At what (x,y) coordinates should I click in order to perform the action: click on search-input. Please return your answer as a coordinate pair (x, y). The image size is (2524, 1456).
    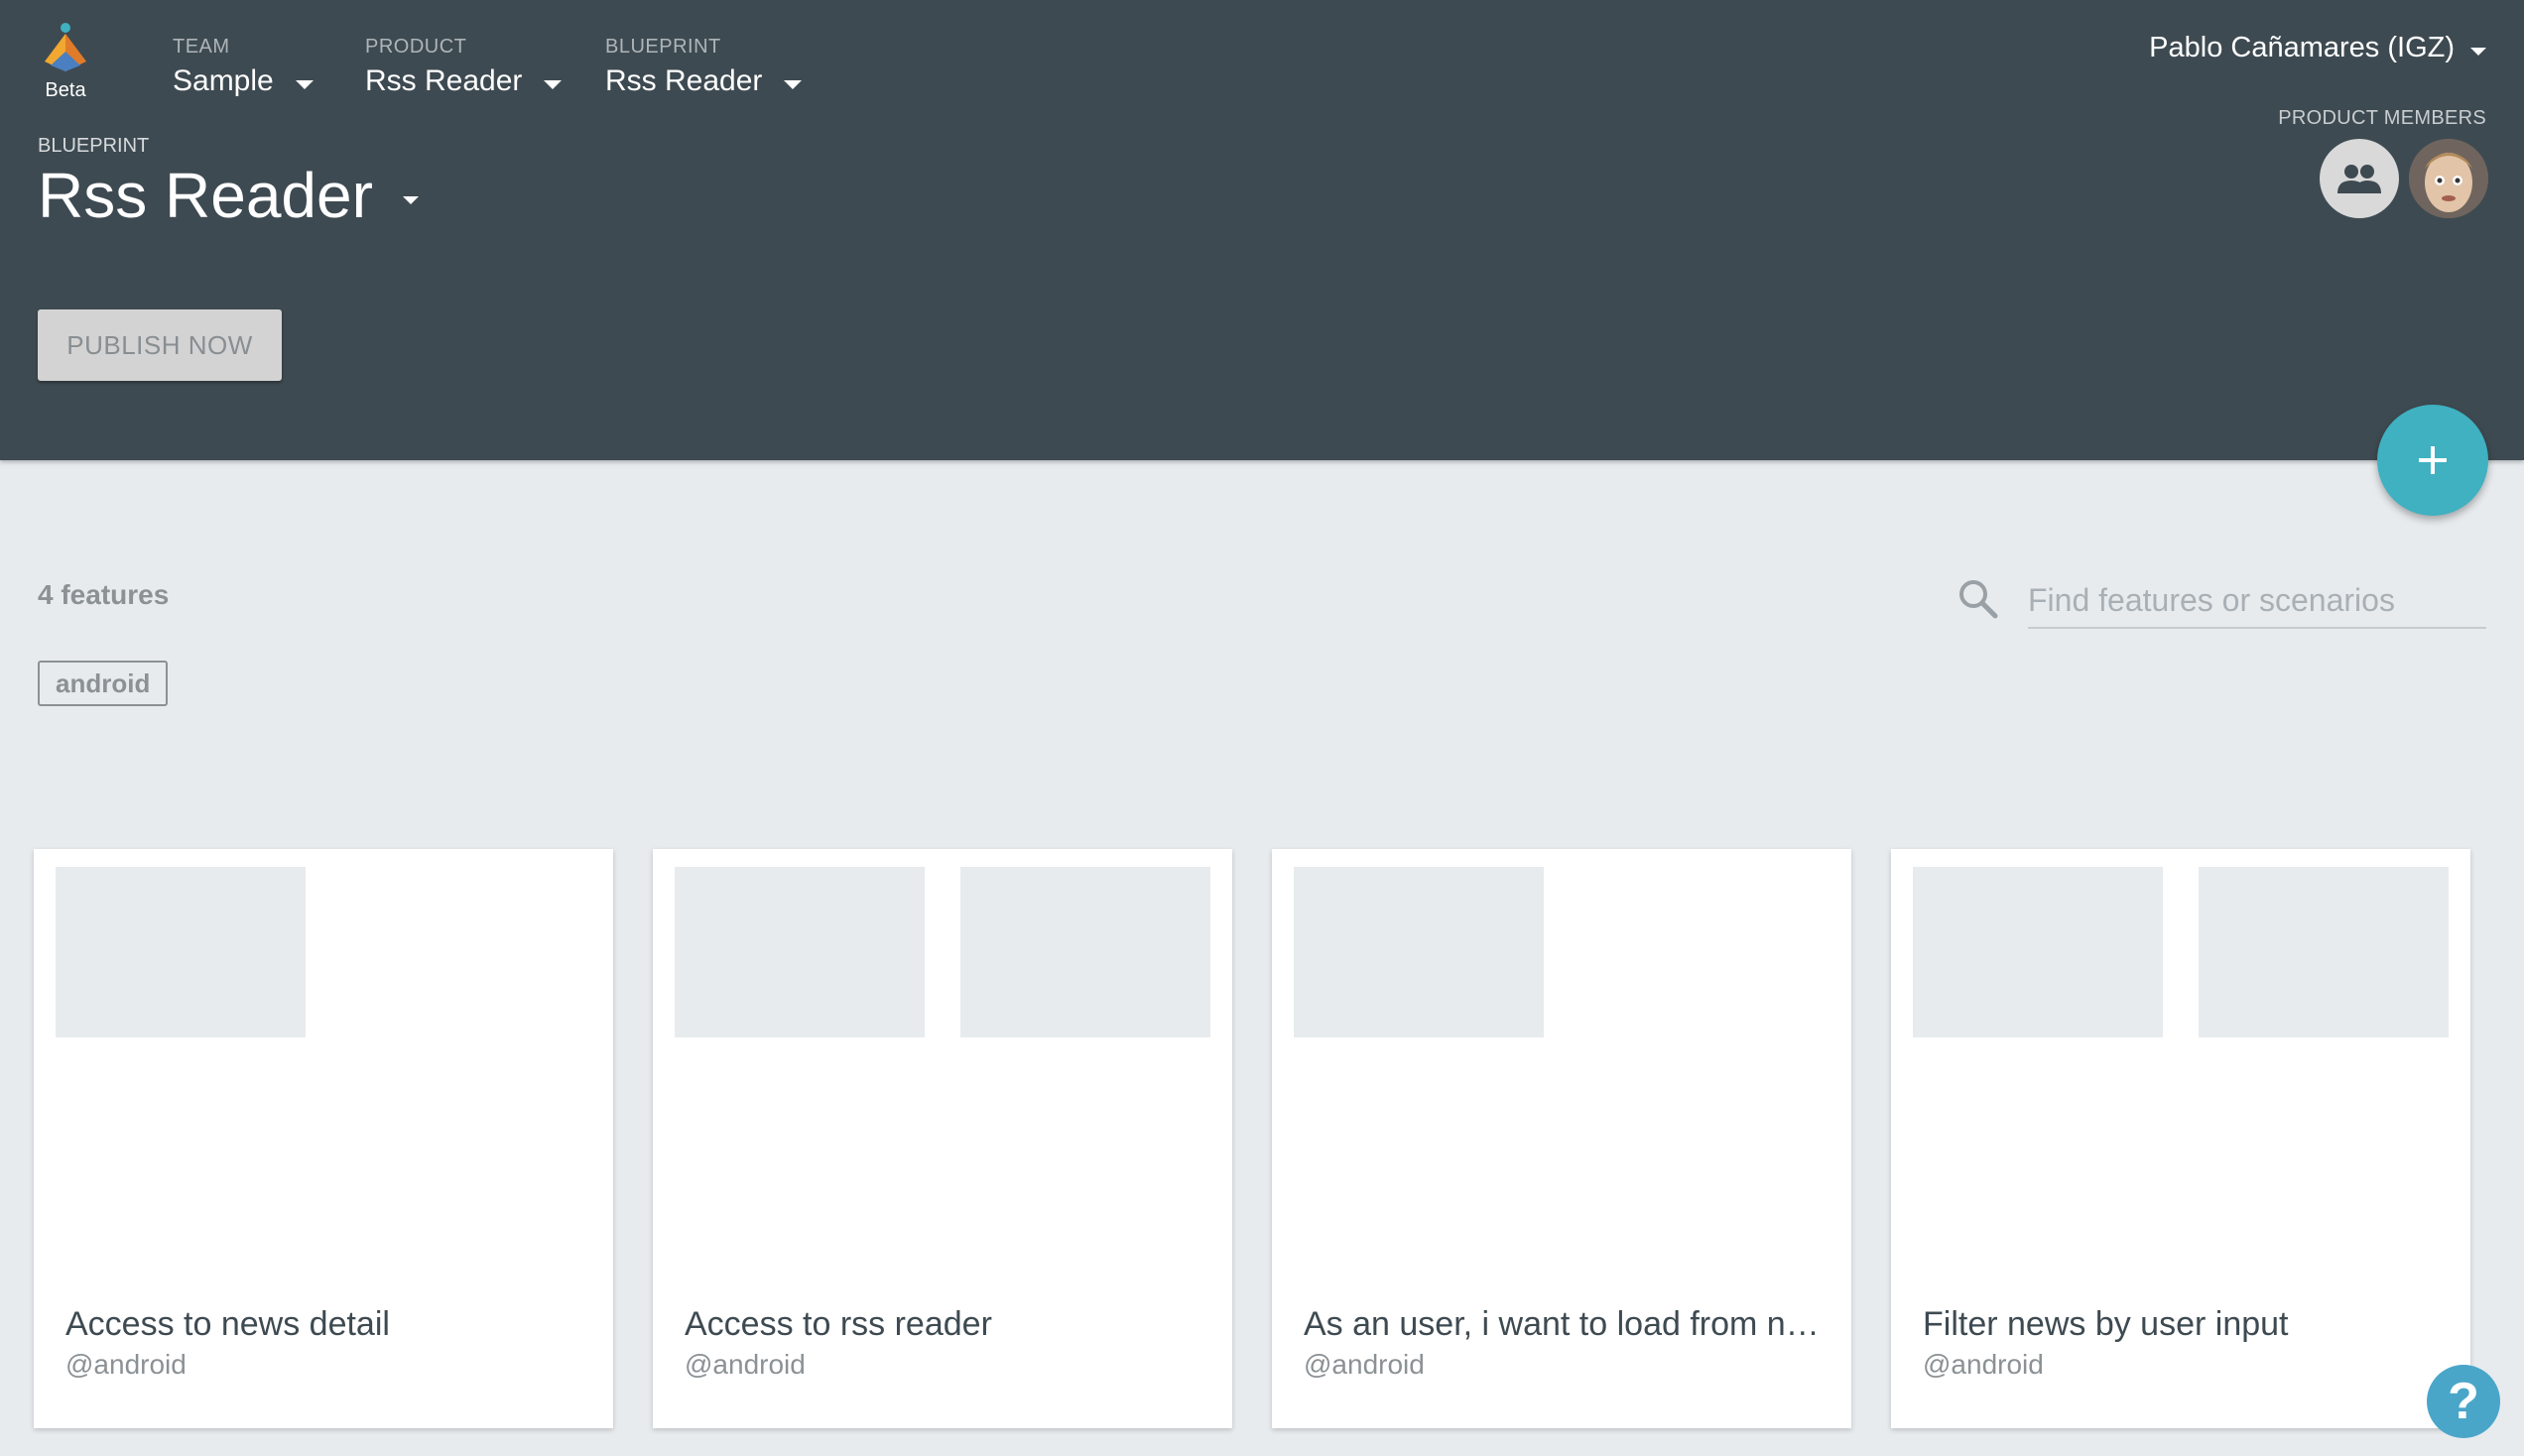
    Looking at the image, I should click on (2257, 601).